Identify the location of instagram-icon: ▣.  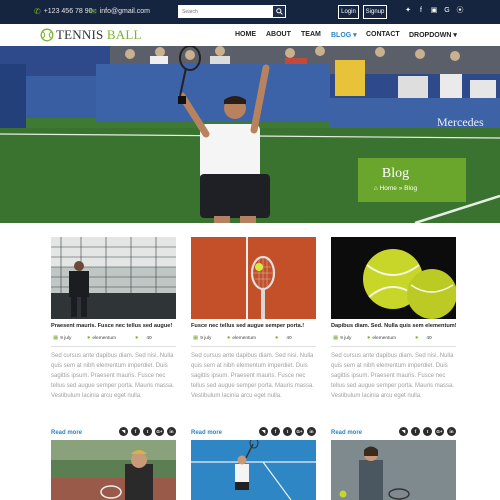
(434, 11).